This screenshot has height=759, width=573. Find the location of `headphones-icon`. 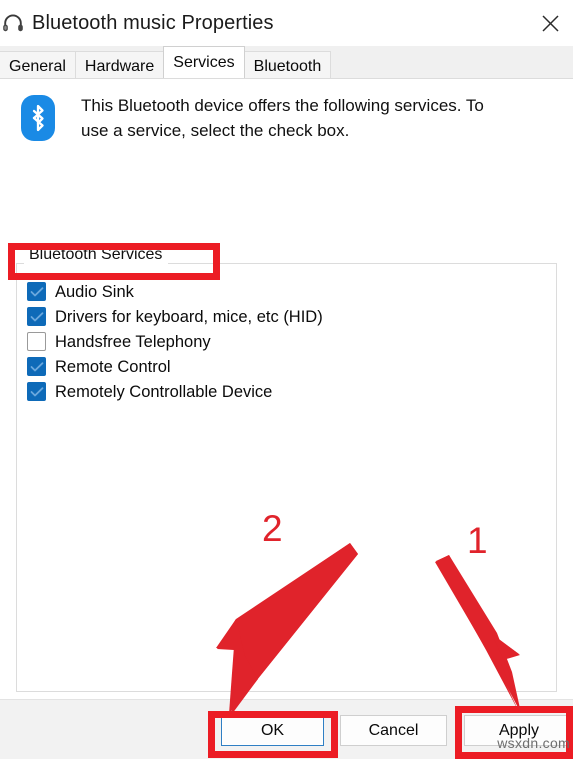

headphones-icon is located at coordinates (13, 23).